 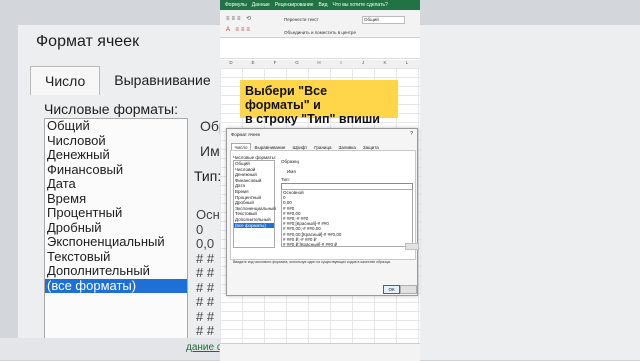 What do you see at coordinates (385, 64) in the screenshot?
I see `column-header: K` at bounding box center [385, 64].